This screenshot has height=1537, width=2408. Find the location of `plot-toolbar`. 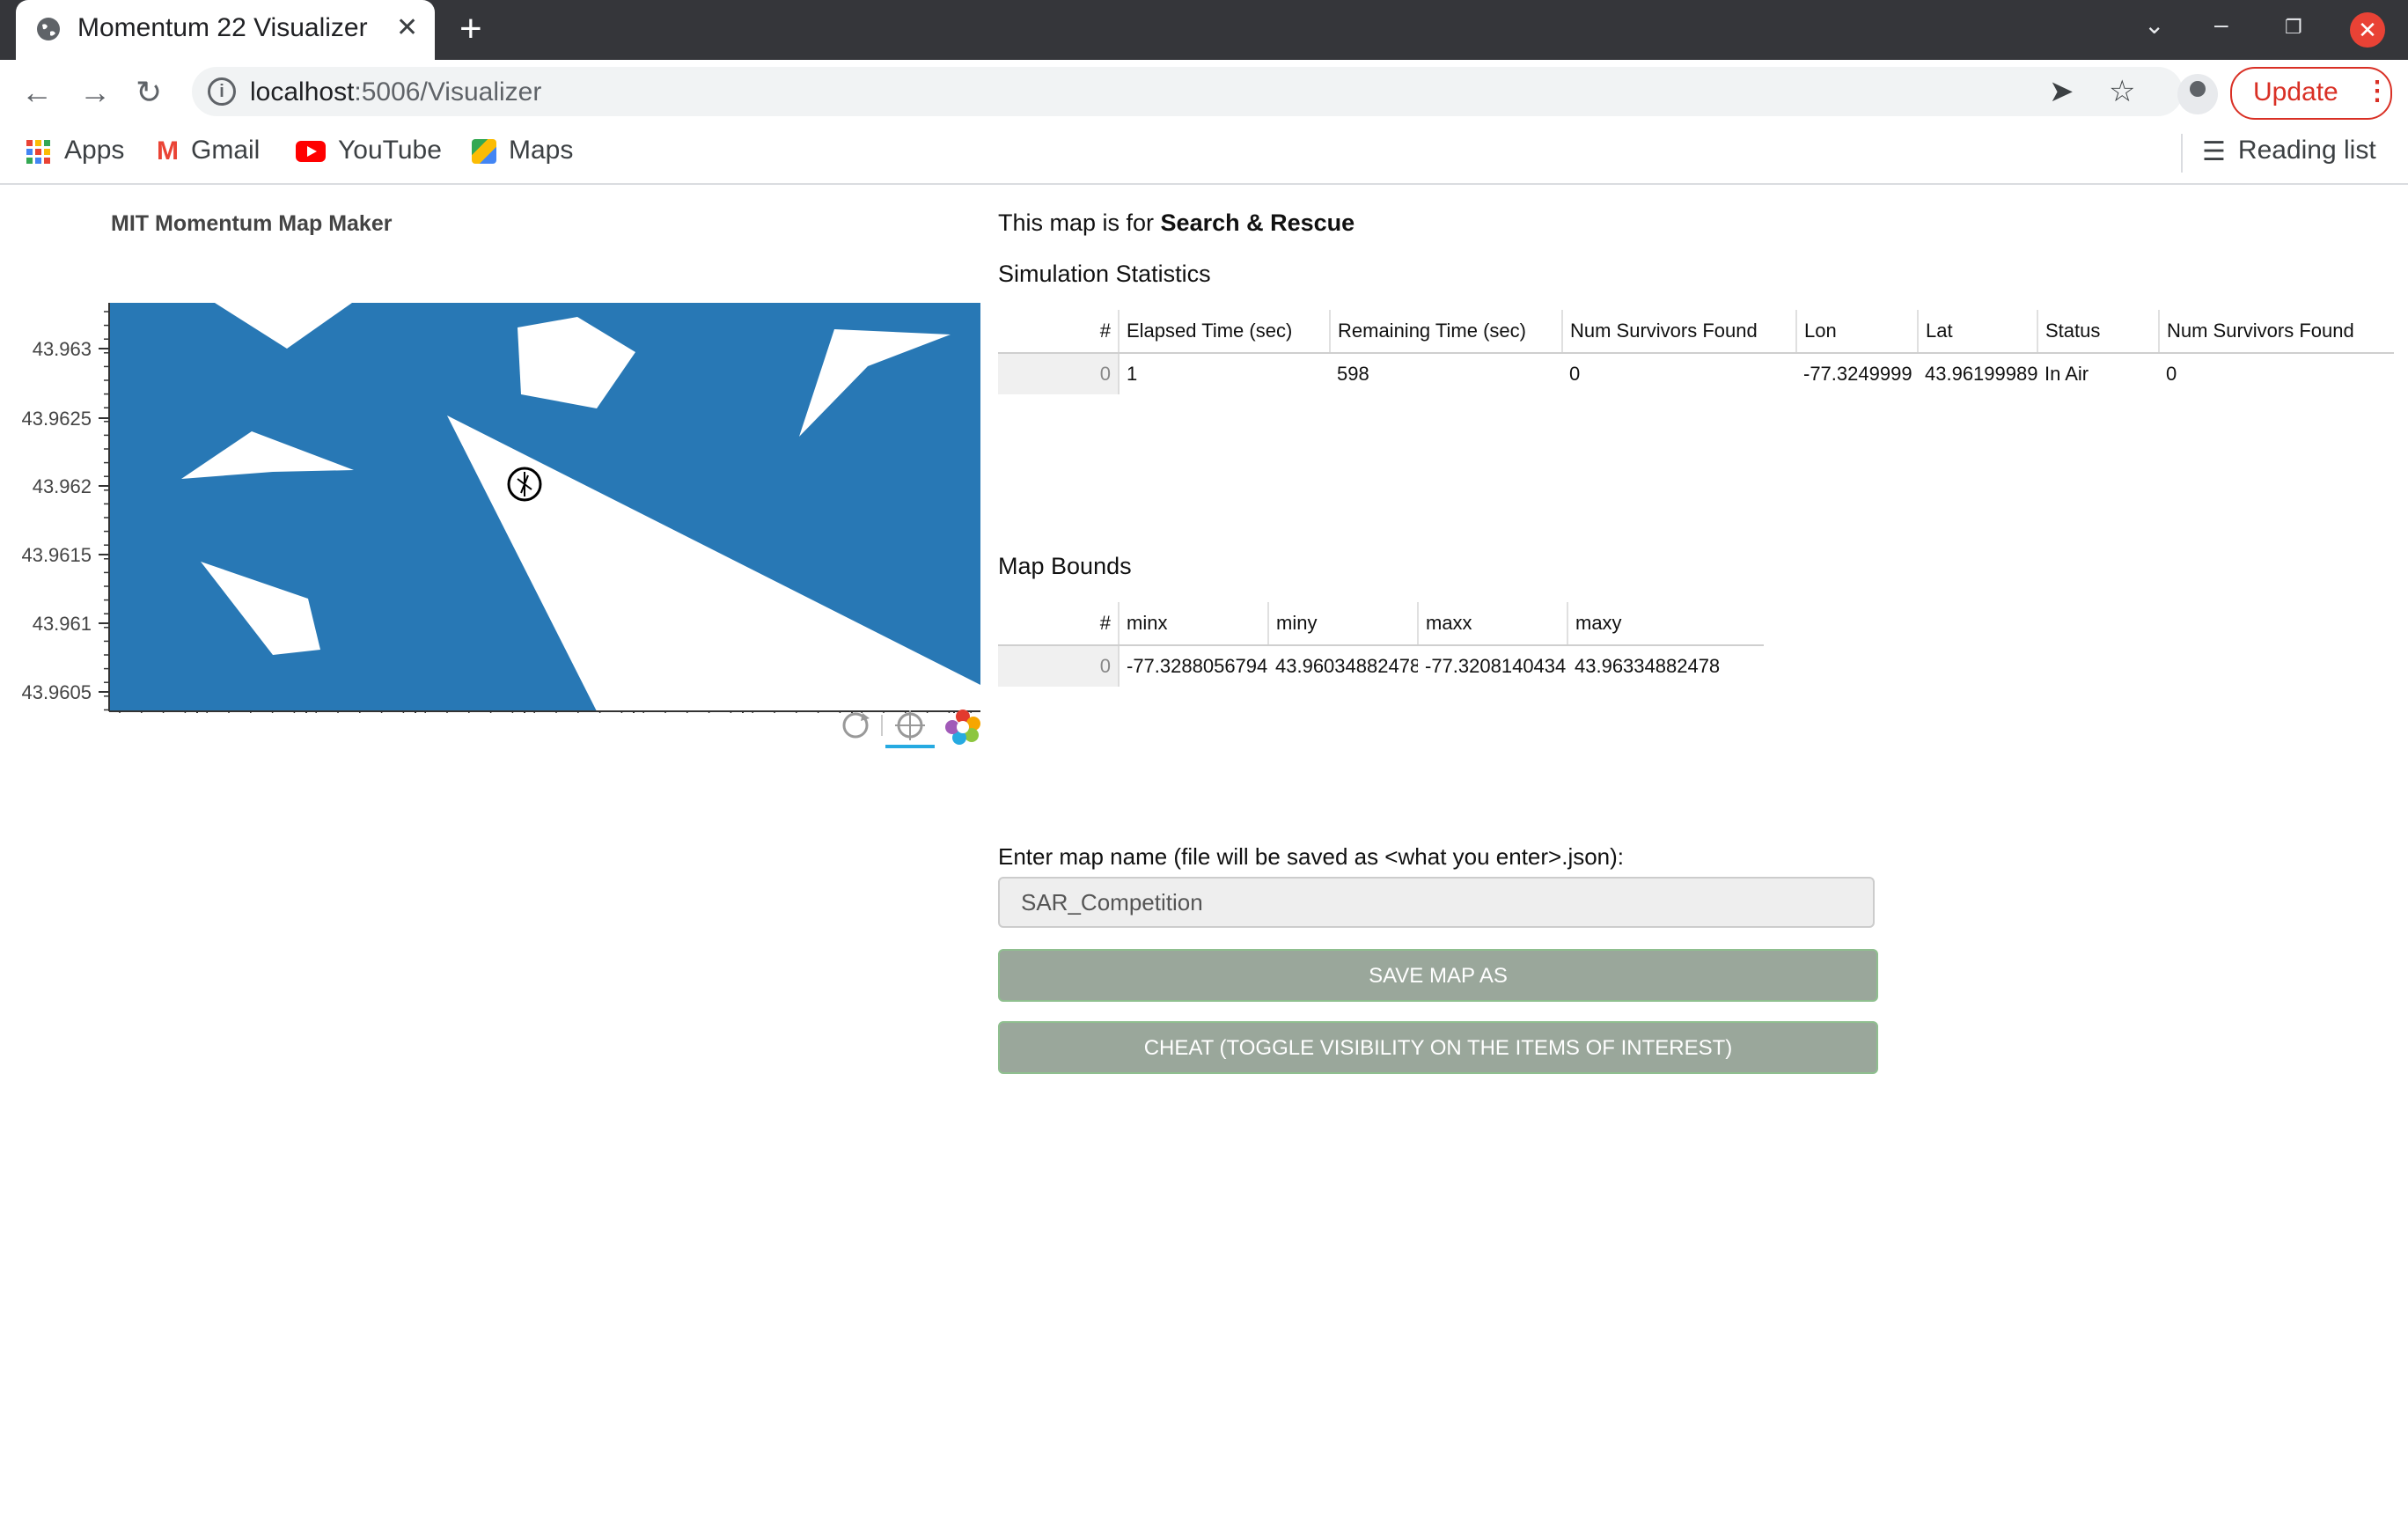

plot-toolbar is located at coordinates (911, 730).